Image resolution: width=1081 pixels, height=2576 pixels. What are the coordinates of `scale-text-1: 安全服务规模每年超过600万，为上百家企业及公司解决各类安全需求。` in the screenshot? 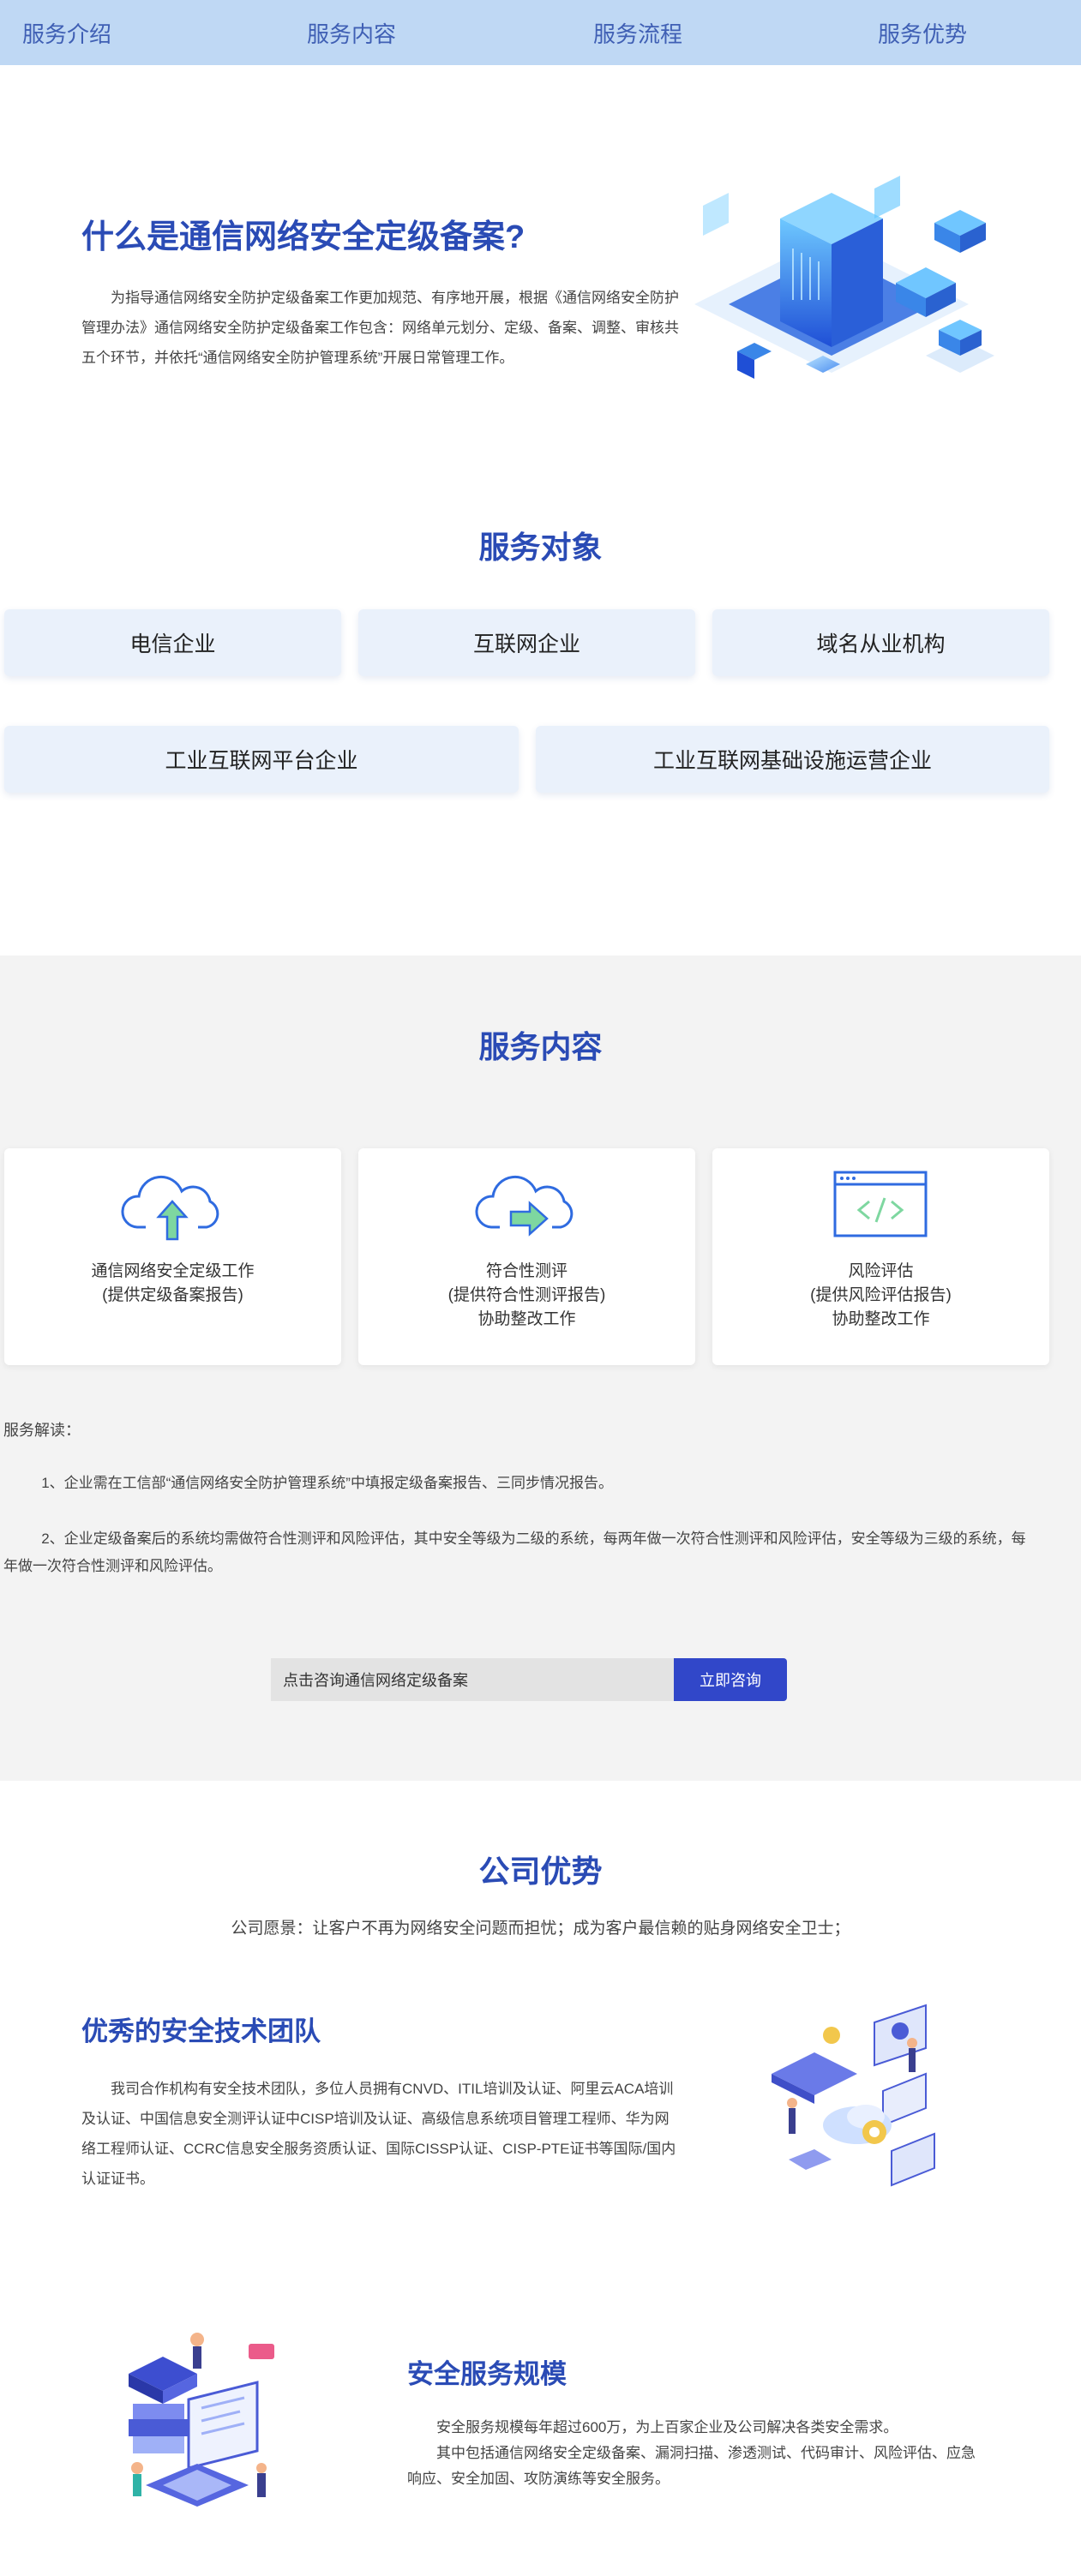 It's located at (667, 2427).